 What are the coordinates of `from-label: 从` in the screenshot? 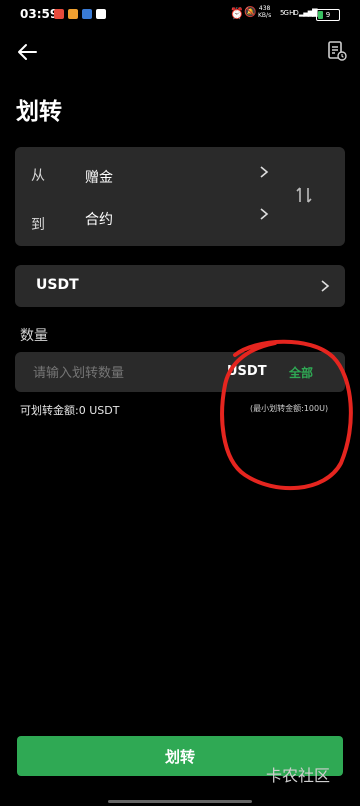 It's located at (38, 176).